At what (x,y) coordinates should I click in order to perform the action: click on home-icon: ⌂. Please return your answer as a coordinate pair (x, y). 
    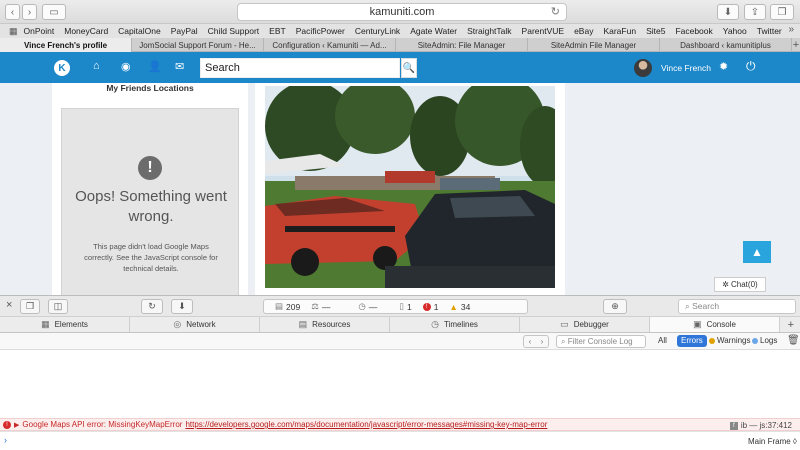
    Looking at the image, I should click on (96, 66).